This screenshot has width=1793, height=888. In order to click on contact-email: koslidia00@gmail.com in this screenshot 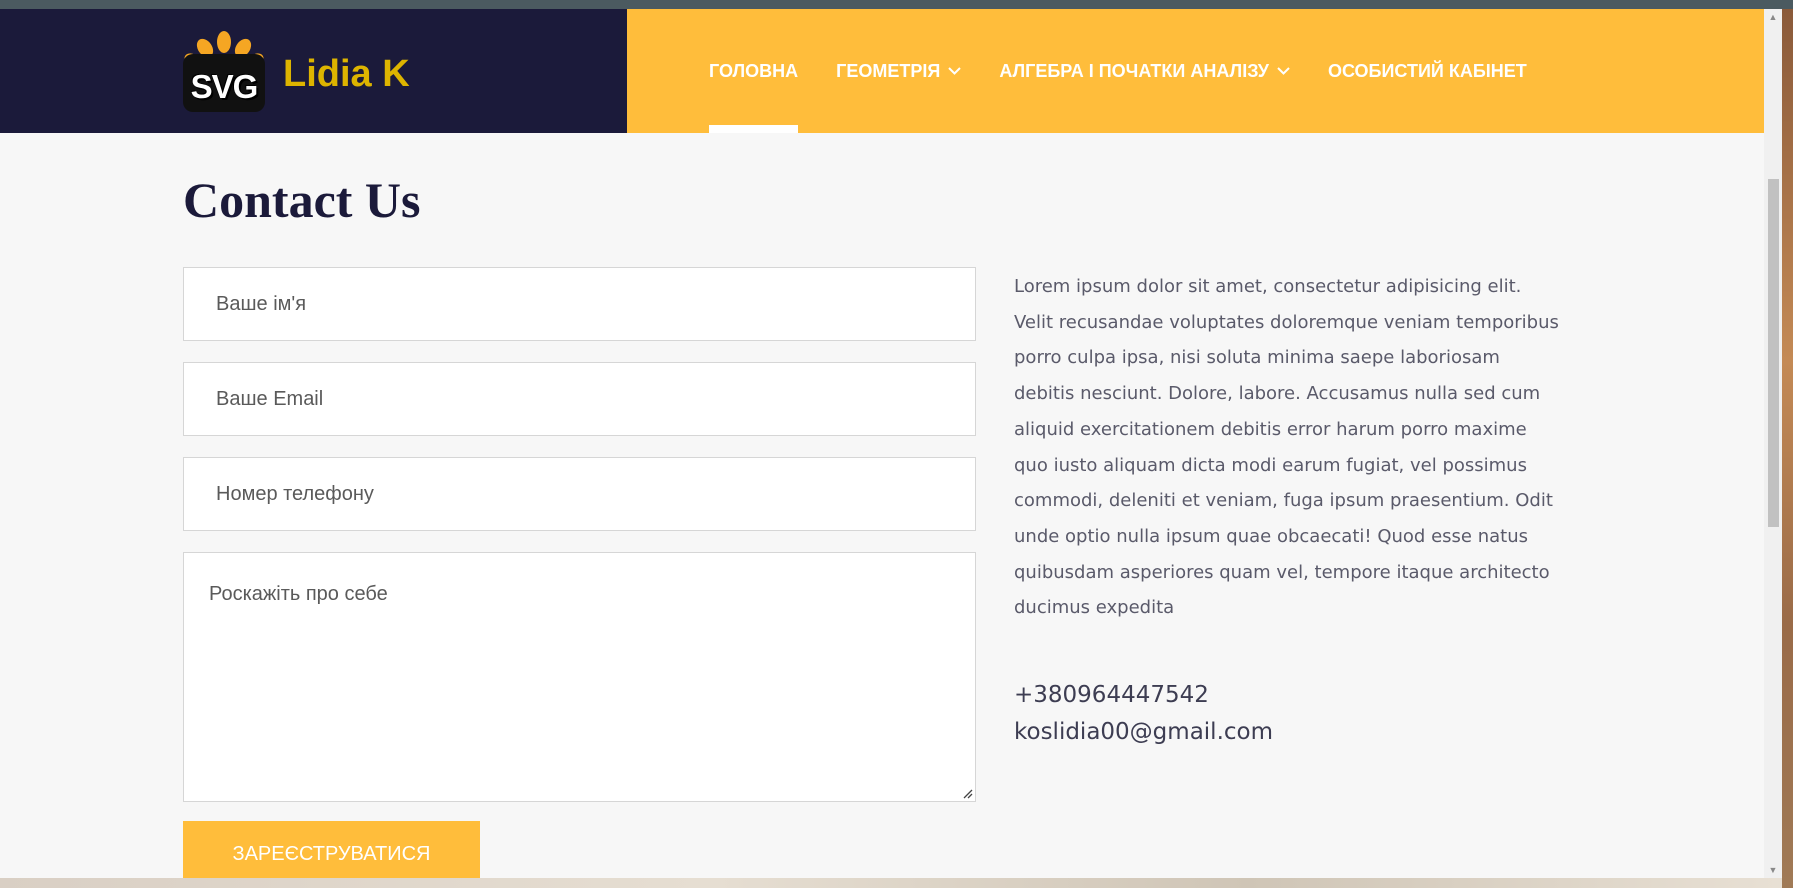, I will do `click(1143, 732)`.